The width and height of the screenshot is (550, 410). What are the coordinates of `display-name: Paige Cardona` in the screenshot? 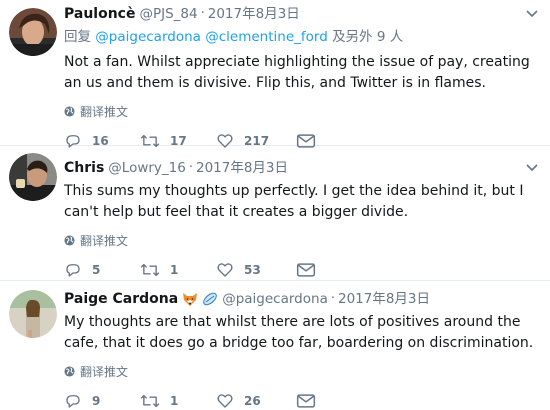 It's located at (121, 299).